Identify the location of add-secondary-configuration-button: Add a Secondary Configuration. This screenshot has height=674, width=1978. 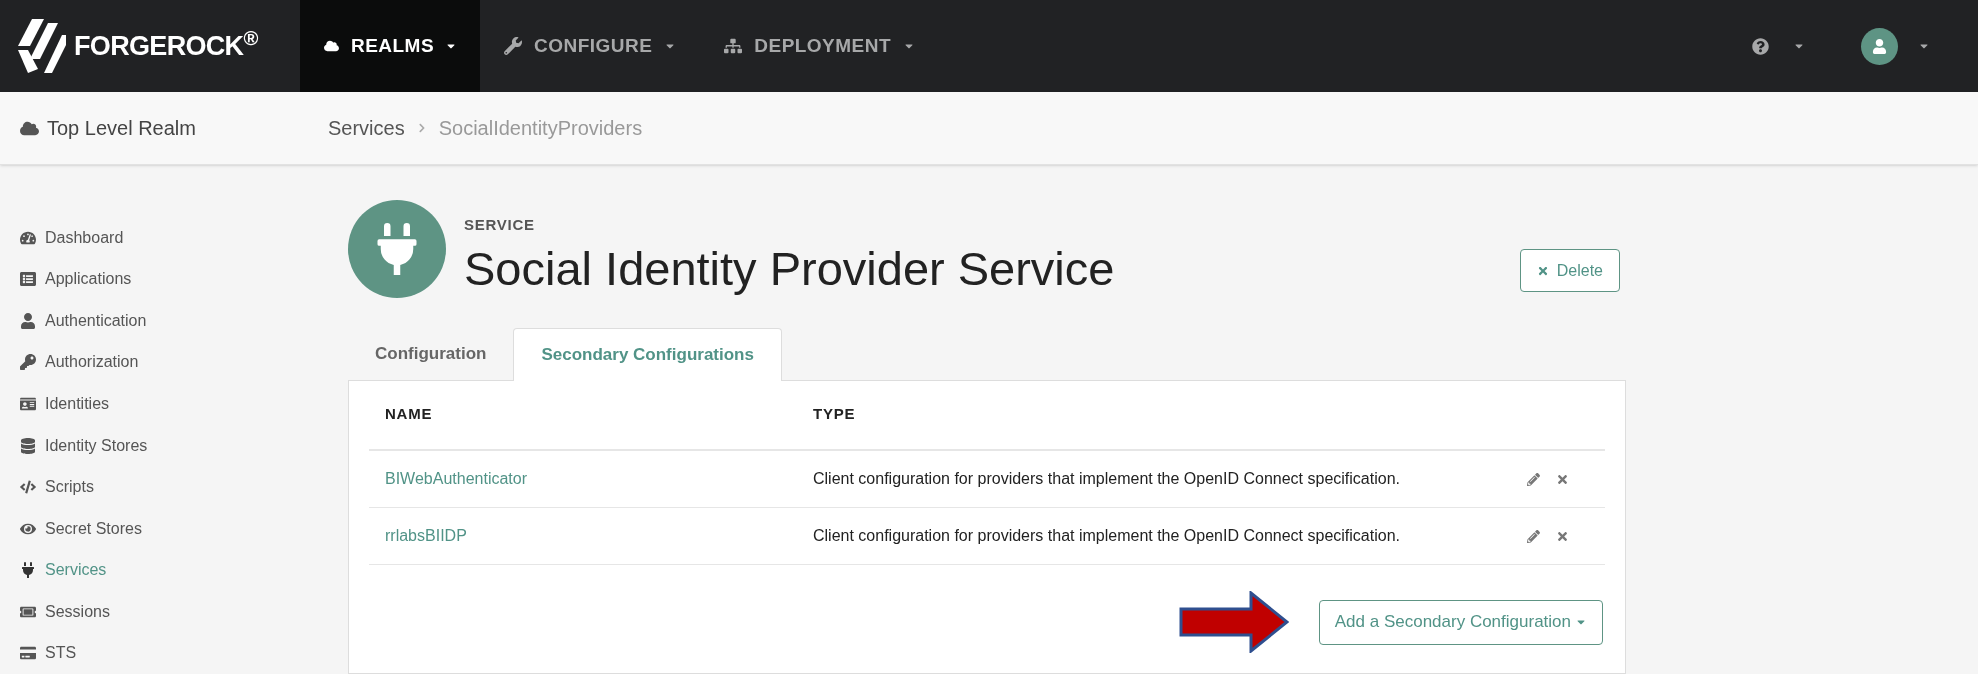
(1460, 622).